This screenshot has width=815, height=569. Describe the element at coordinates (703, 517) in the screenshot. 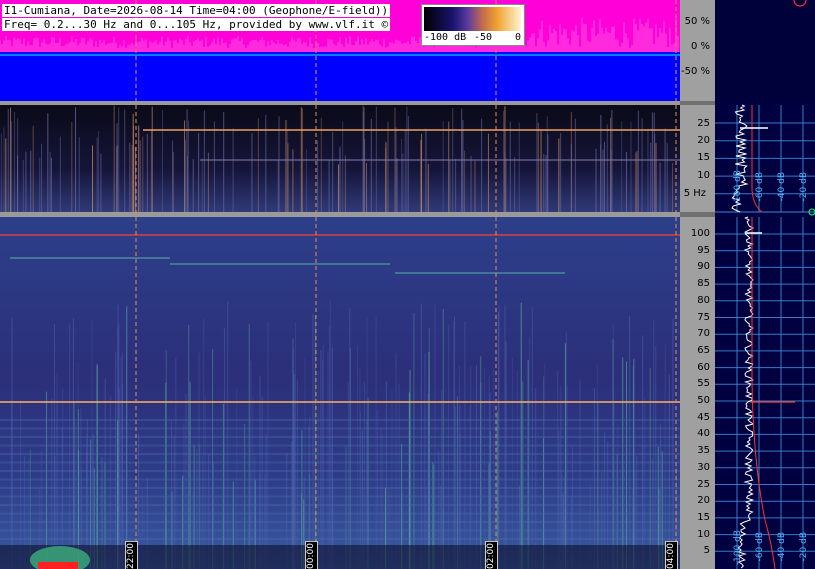

I see `hf-tick: 15` at that location.